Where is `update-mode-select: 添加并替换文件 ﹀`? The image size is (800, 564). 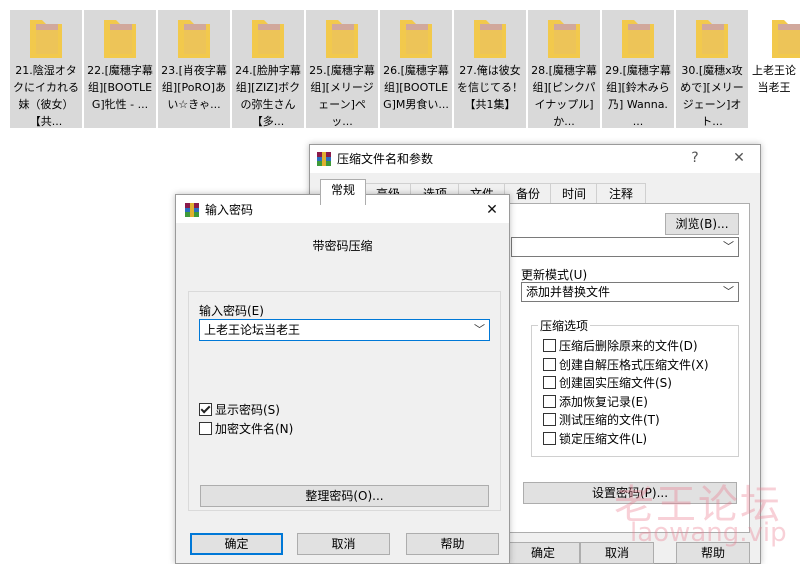 update-mode-select: 添加并替换文件 ﹀ is located at coordinates (630, 292).